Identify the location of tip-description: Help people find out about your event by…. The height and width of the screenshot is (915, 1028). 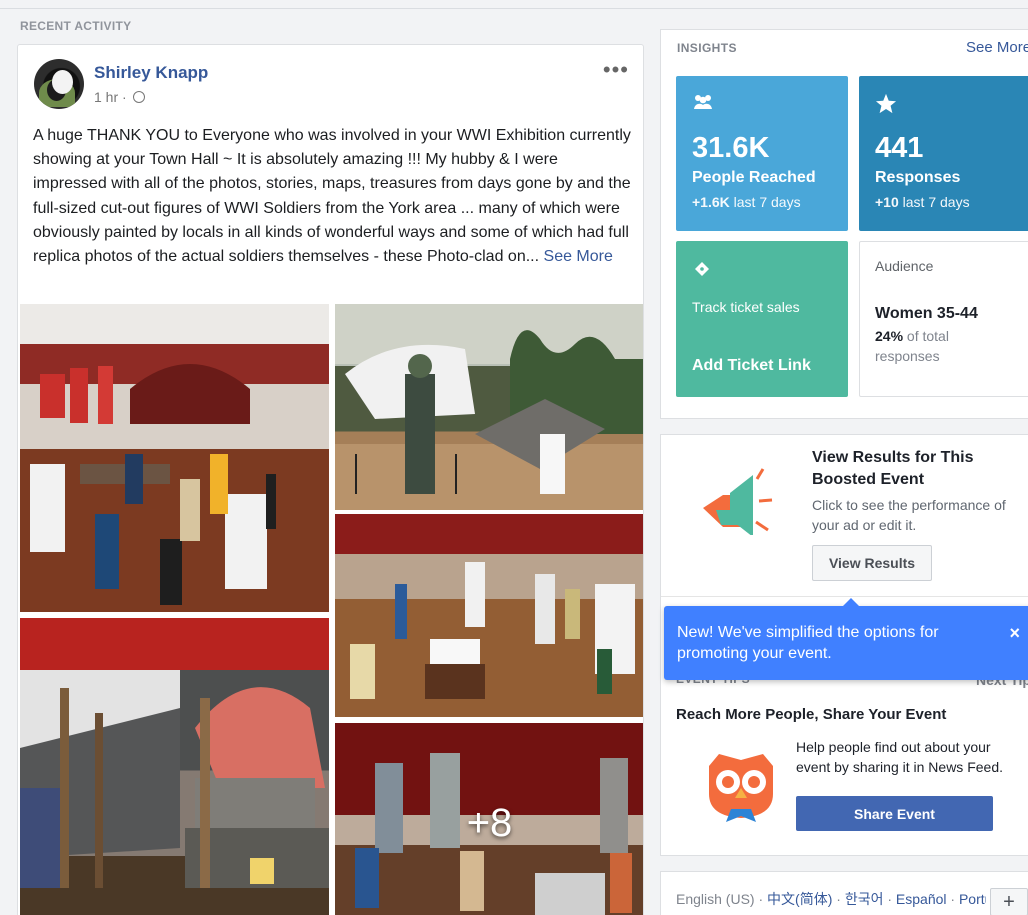
(899, 757).